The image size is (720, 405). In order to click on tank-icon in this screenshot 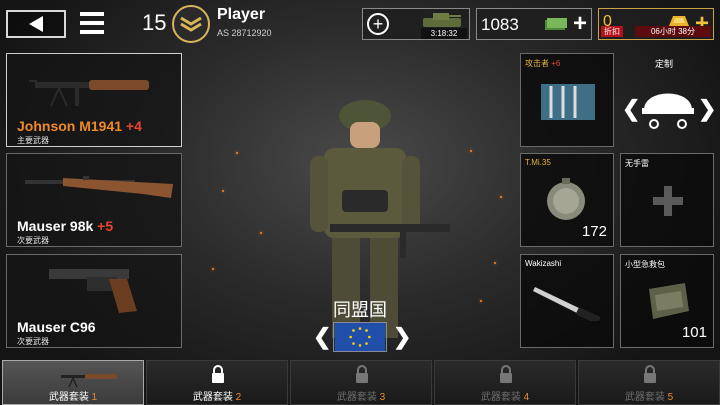, I will do `click(442, 20)`.